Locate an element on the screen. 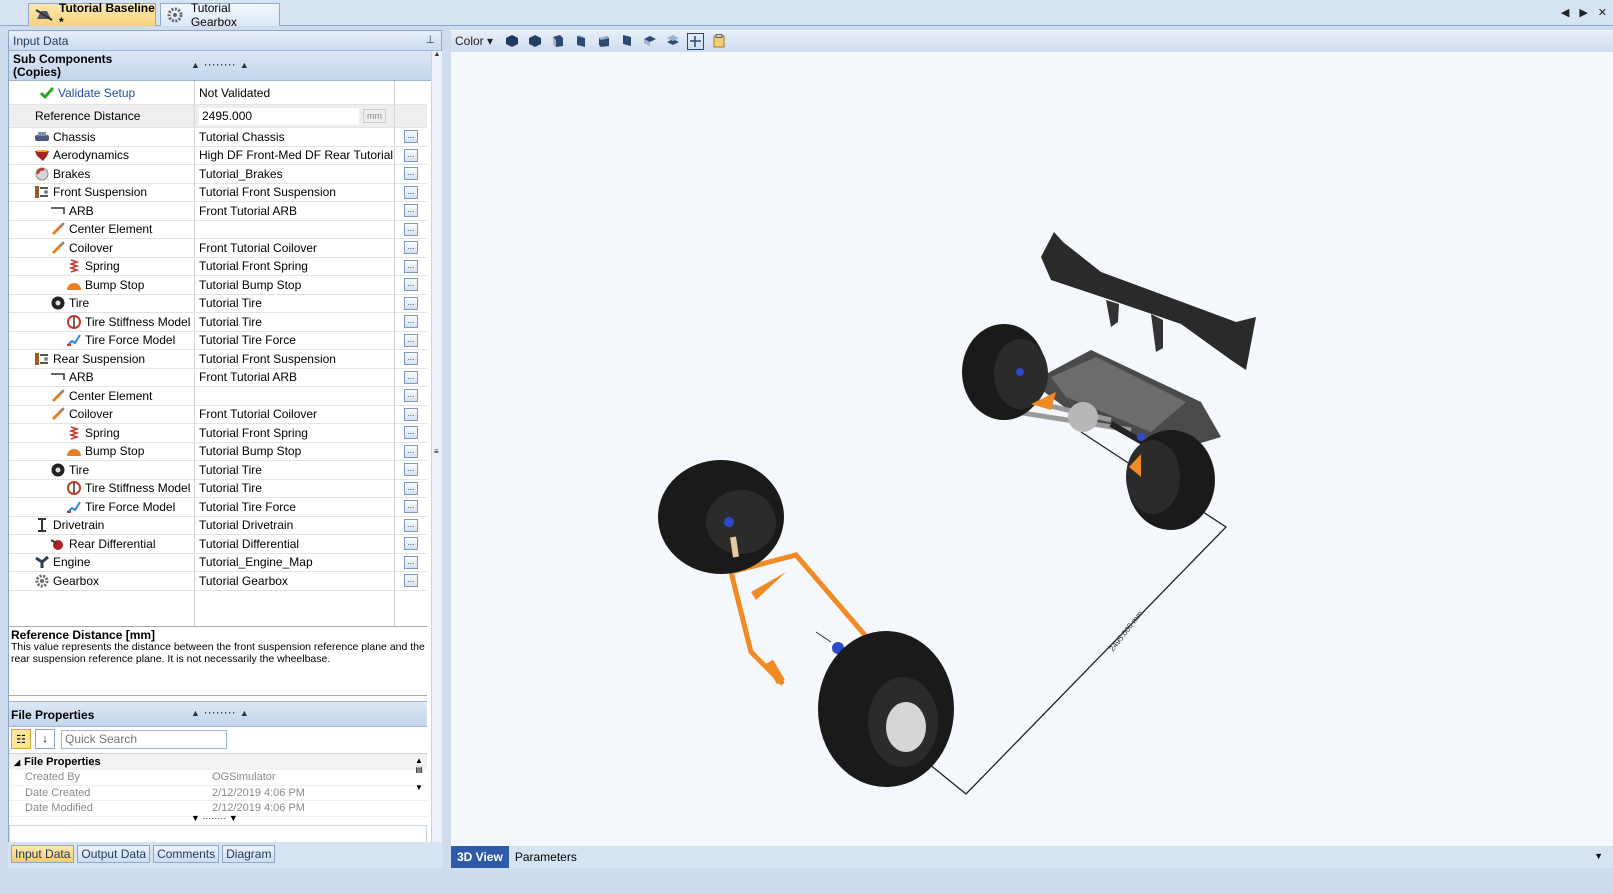 The width and height of the screenshot is (1613, 894). validate-cell: Validate Setup is located at coordinates (102, 92).